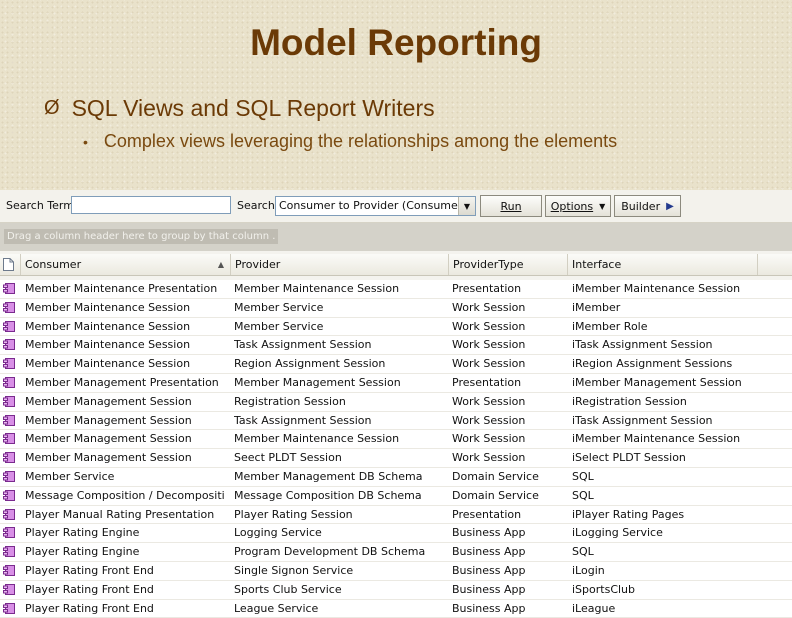 The image size is (792, 618). What do you see at coordinates (82, 552) in the screenshot?
I see `cell-consumer: Player Rating Engine` at bounding box center [82, 552].